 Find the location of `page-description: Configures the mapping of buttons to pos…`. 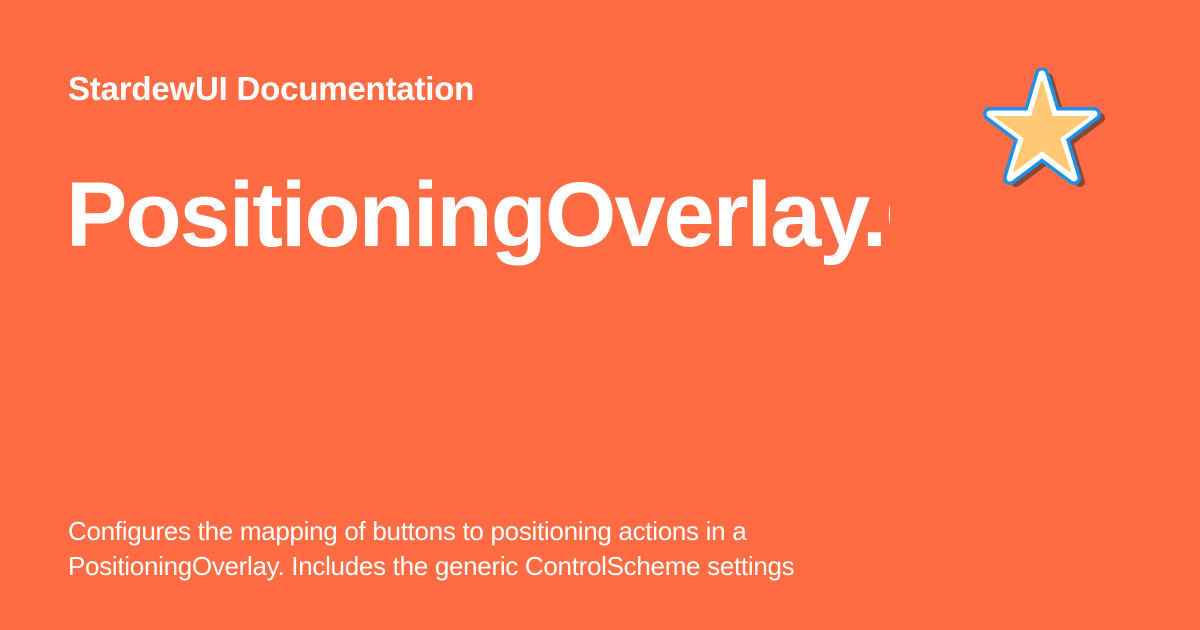

page-description: Configures the mapping of buttons to pos… is located at coordinates (431, 548).